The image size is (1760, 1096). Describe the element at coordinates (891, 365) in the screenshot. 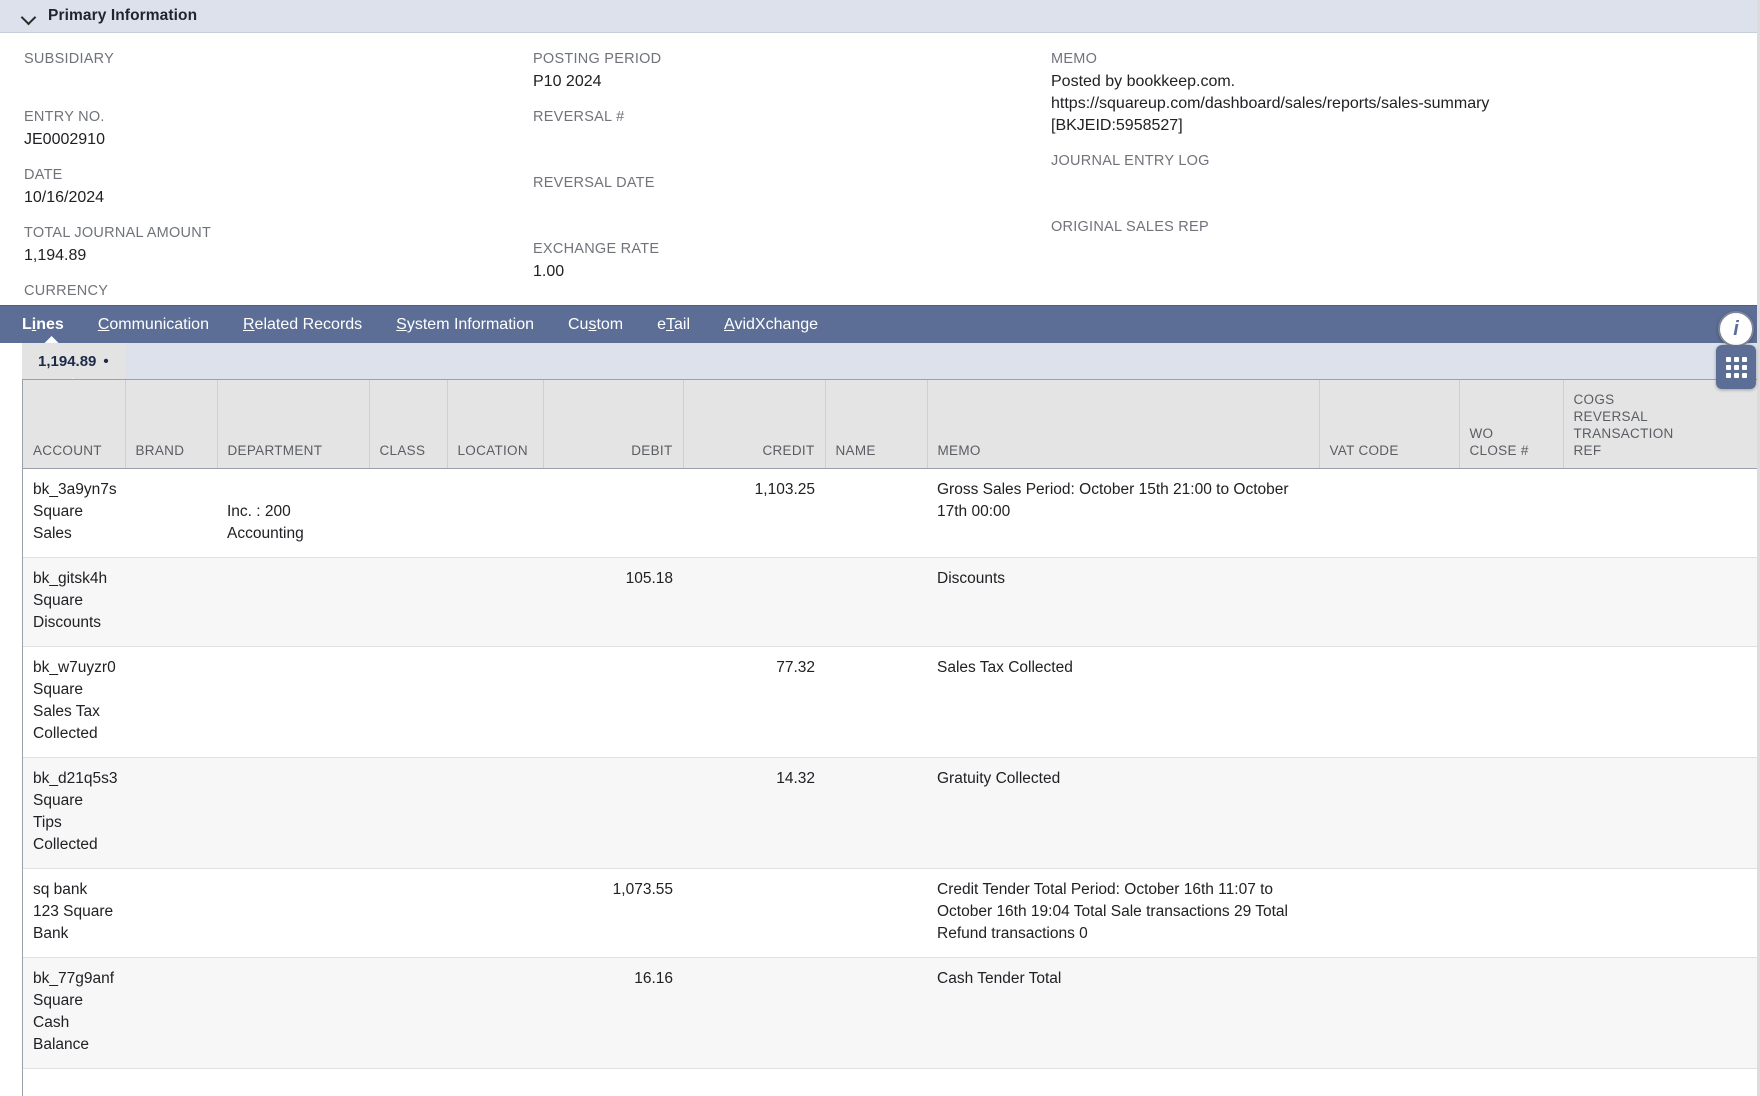

I see `subtab-bar: 1,194.89 •` at that location.